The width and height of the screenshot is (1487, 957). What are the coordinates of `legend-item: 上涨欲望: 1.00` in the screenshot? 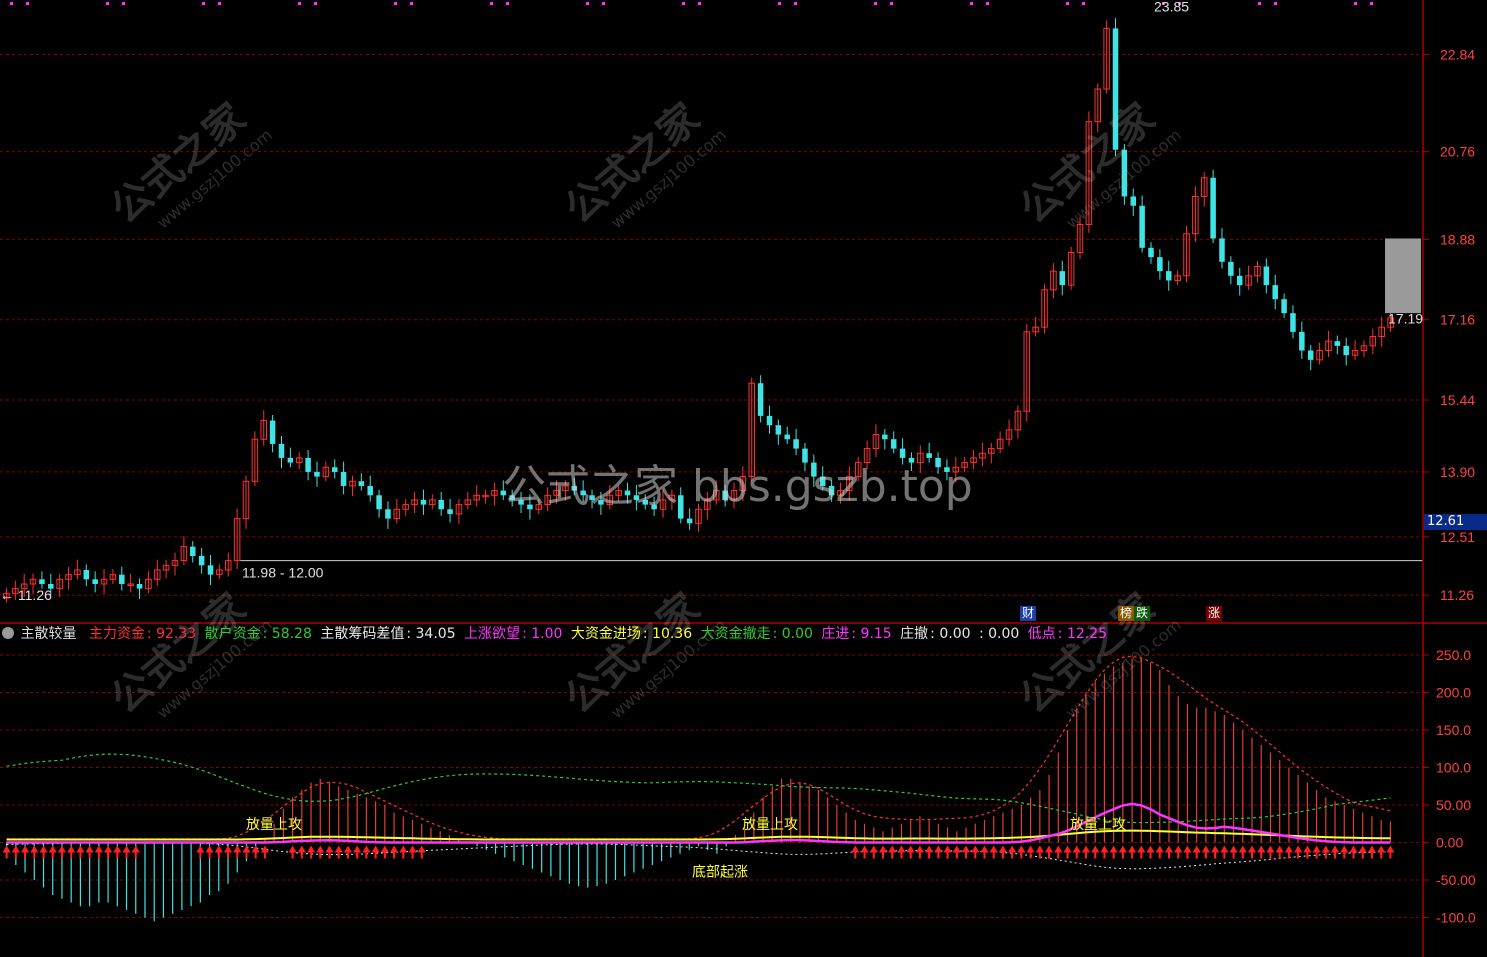 It's located at (513, 634).